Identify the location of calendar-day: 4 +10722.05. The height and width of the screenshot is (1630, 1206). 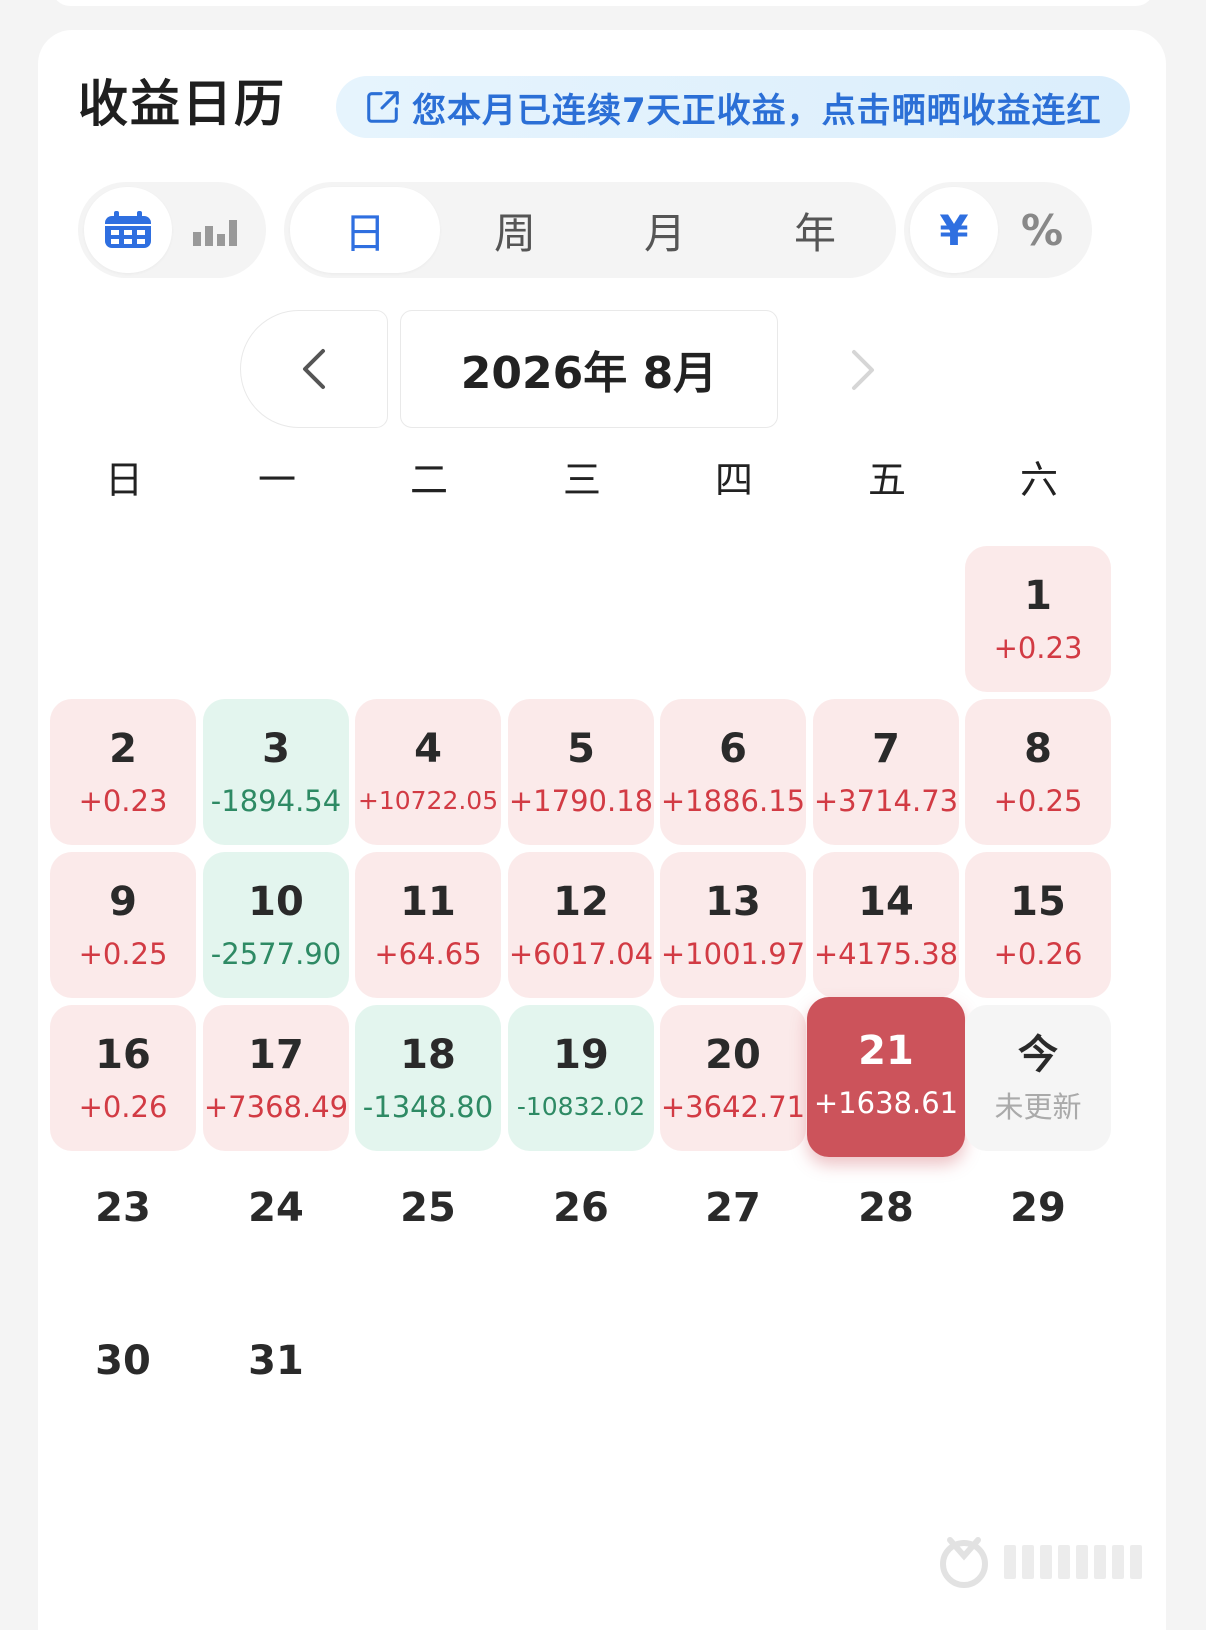
(428, 772).